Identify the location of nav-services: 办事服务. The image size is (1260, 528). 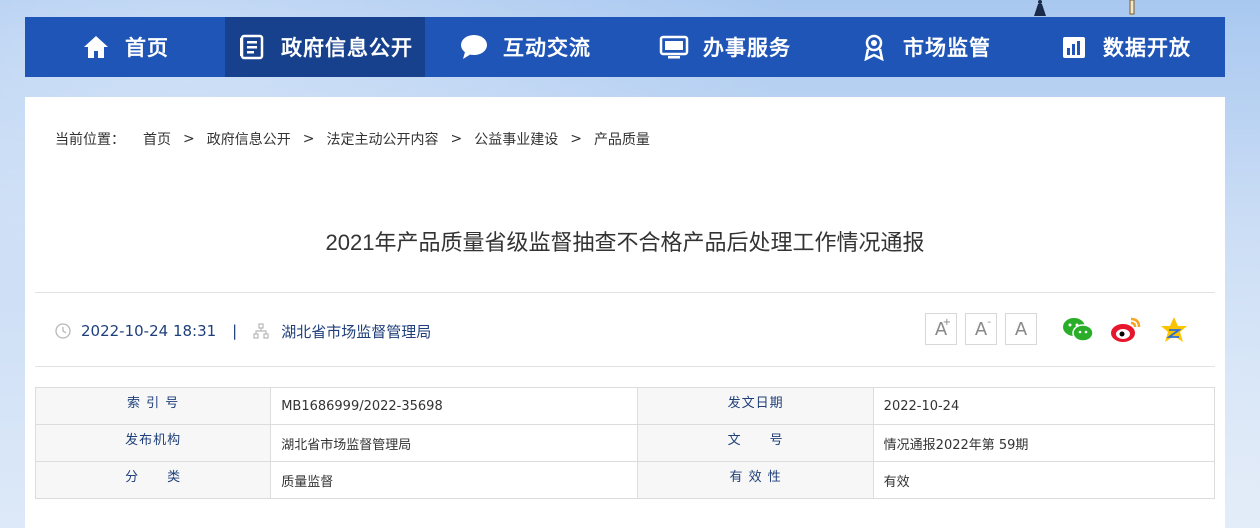
(725, 47).